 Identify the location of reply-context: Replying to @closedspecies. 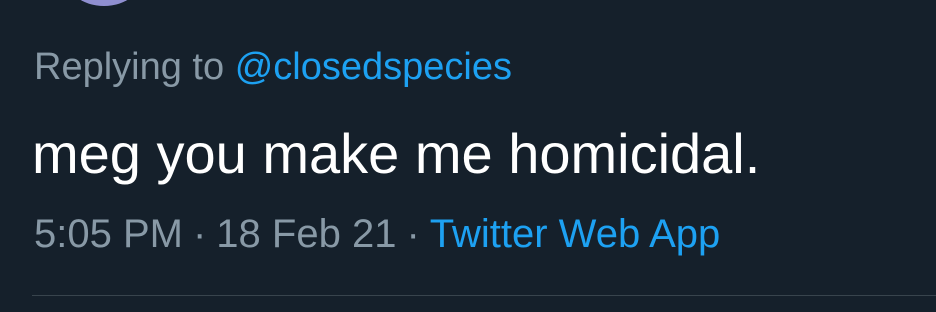
(273, 67).